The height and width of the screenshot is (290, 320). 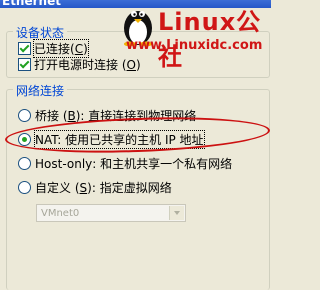 I want to click on connected-label: 已连接, so click(x=52, y=49).